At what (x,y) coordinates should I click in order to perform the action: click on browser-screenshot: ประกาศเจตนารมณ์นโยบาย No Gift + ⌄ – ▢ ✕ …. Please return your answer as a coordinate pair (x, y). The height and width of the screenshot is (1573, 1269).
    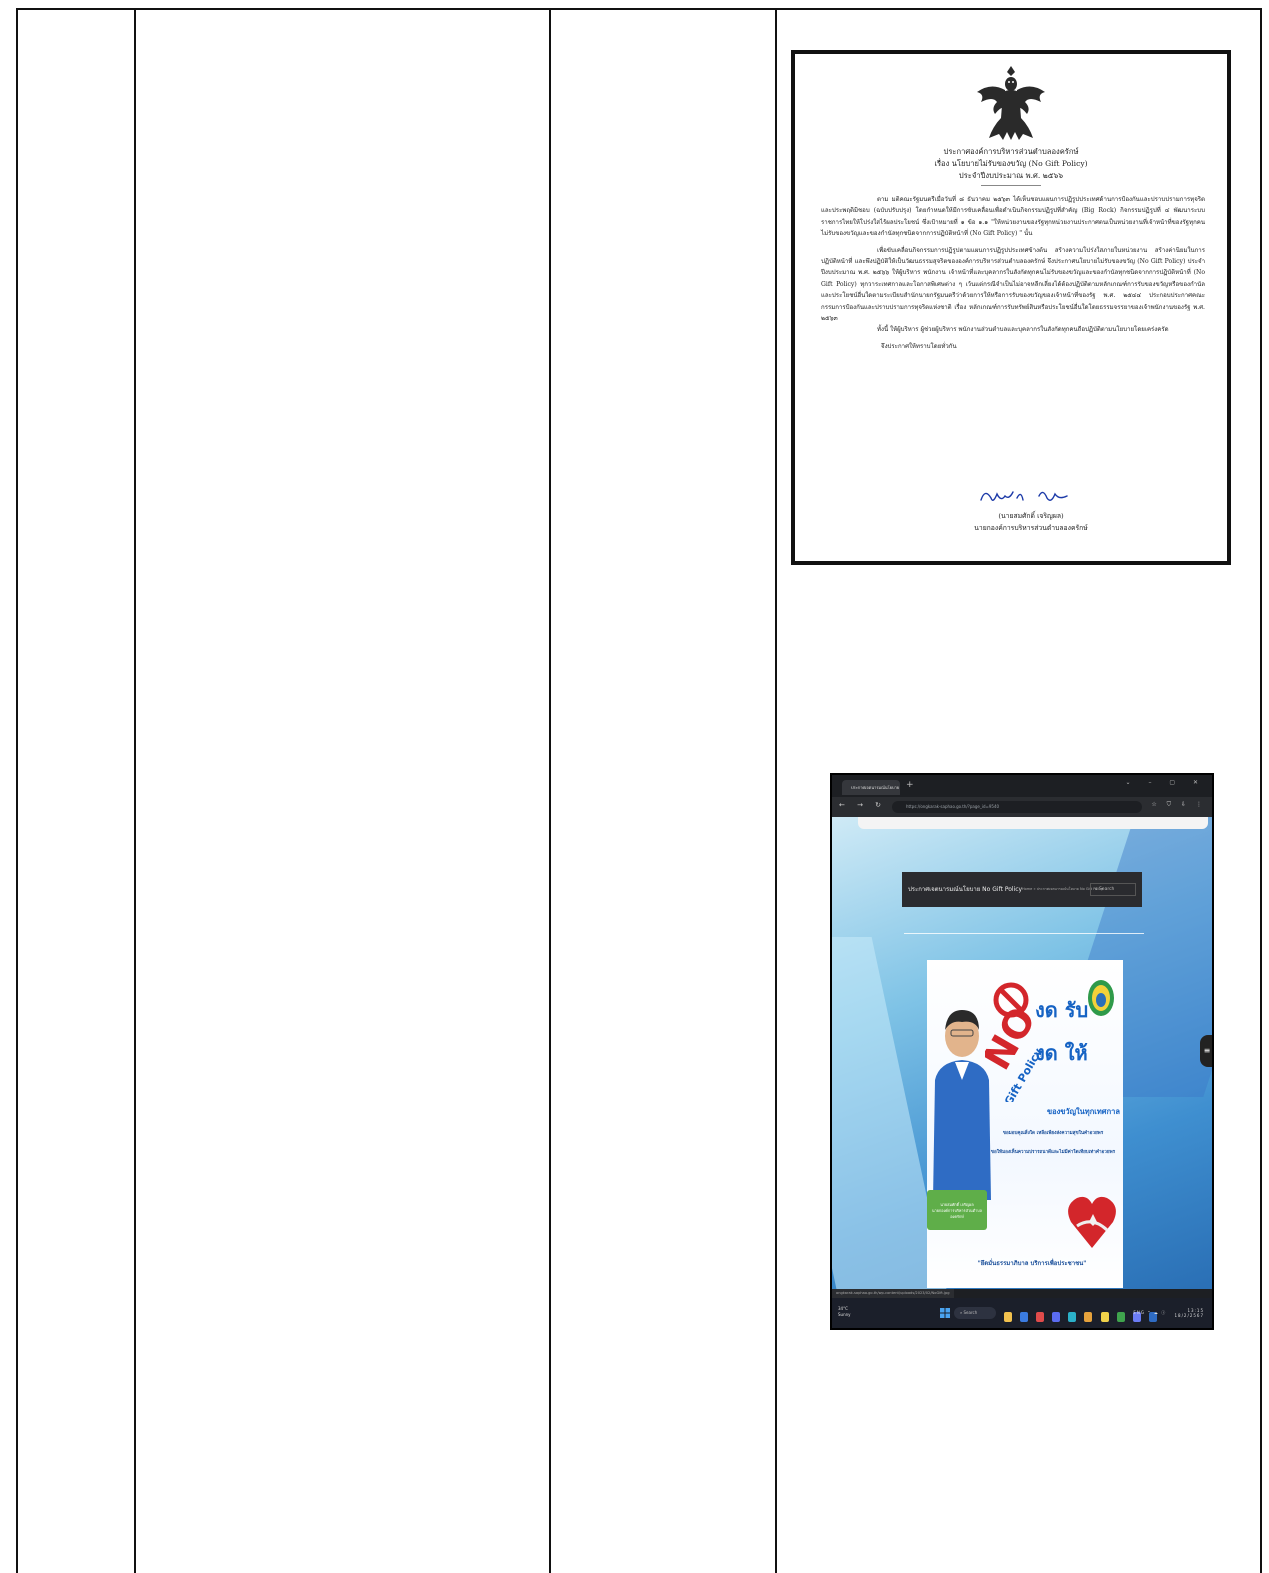
    Looking at the image, I should click on (1022, 1051).